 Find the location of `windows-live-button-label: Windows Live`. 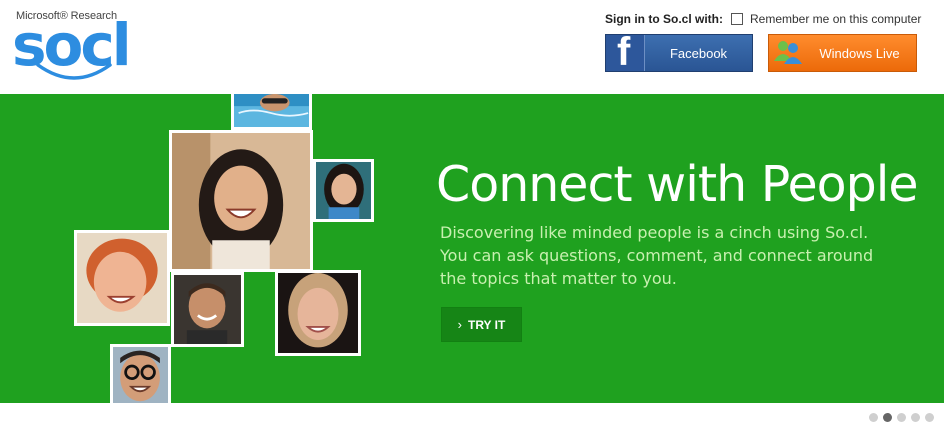

windows-live-button-label: Windows Live is located at coordinates (859, 53).